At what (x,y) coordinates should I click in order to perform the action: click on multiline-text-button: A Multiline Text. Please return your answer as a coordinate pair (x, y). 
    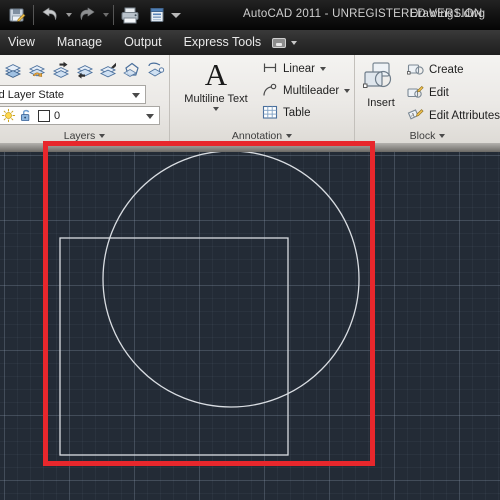
    Looking at the image, I should click on (216, 91).